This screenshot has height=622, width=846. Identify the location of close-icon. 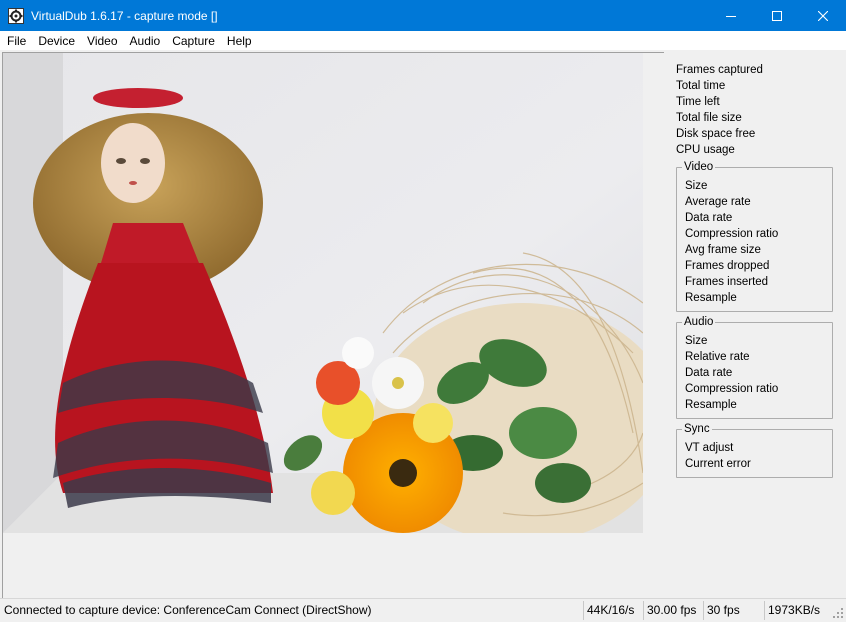
(823, 15).